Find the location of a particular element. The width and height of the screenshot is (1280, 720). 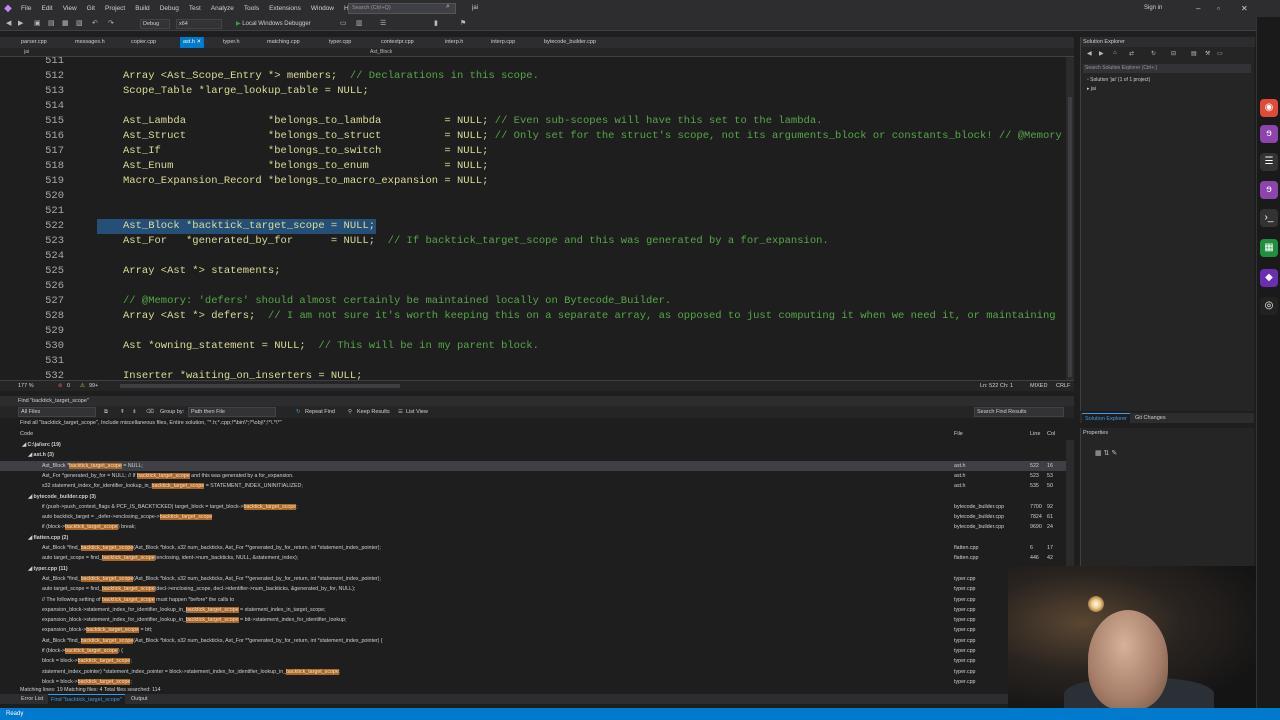

back-icon: ◀ is located at coordinates (8, 23).